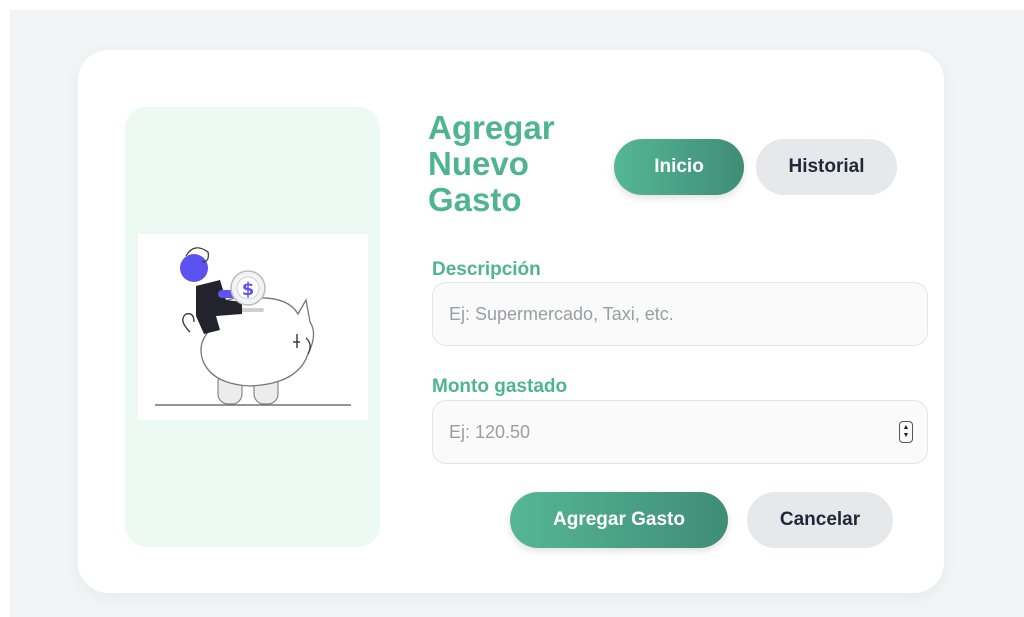  What do you see at coordinates (478, 163) in the screenshot?
I see `title-line-2: Nuevo` at bounding box center [478, 163].